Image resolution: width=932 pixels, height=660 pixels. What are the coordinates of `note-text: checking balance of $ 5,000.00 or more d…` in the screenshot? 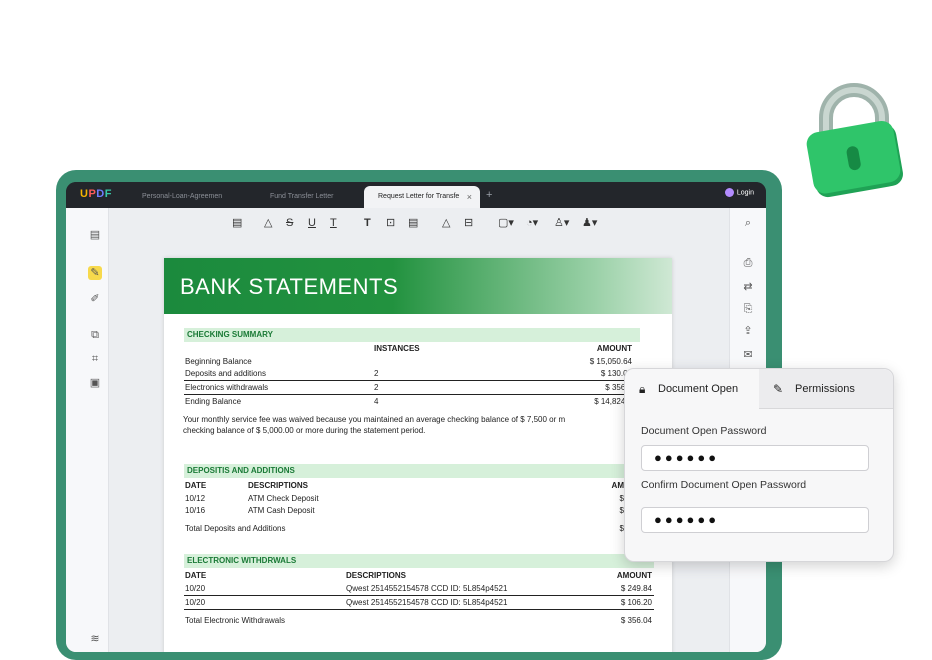 It's located at (304, 430).